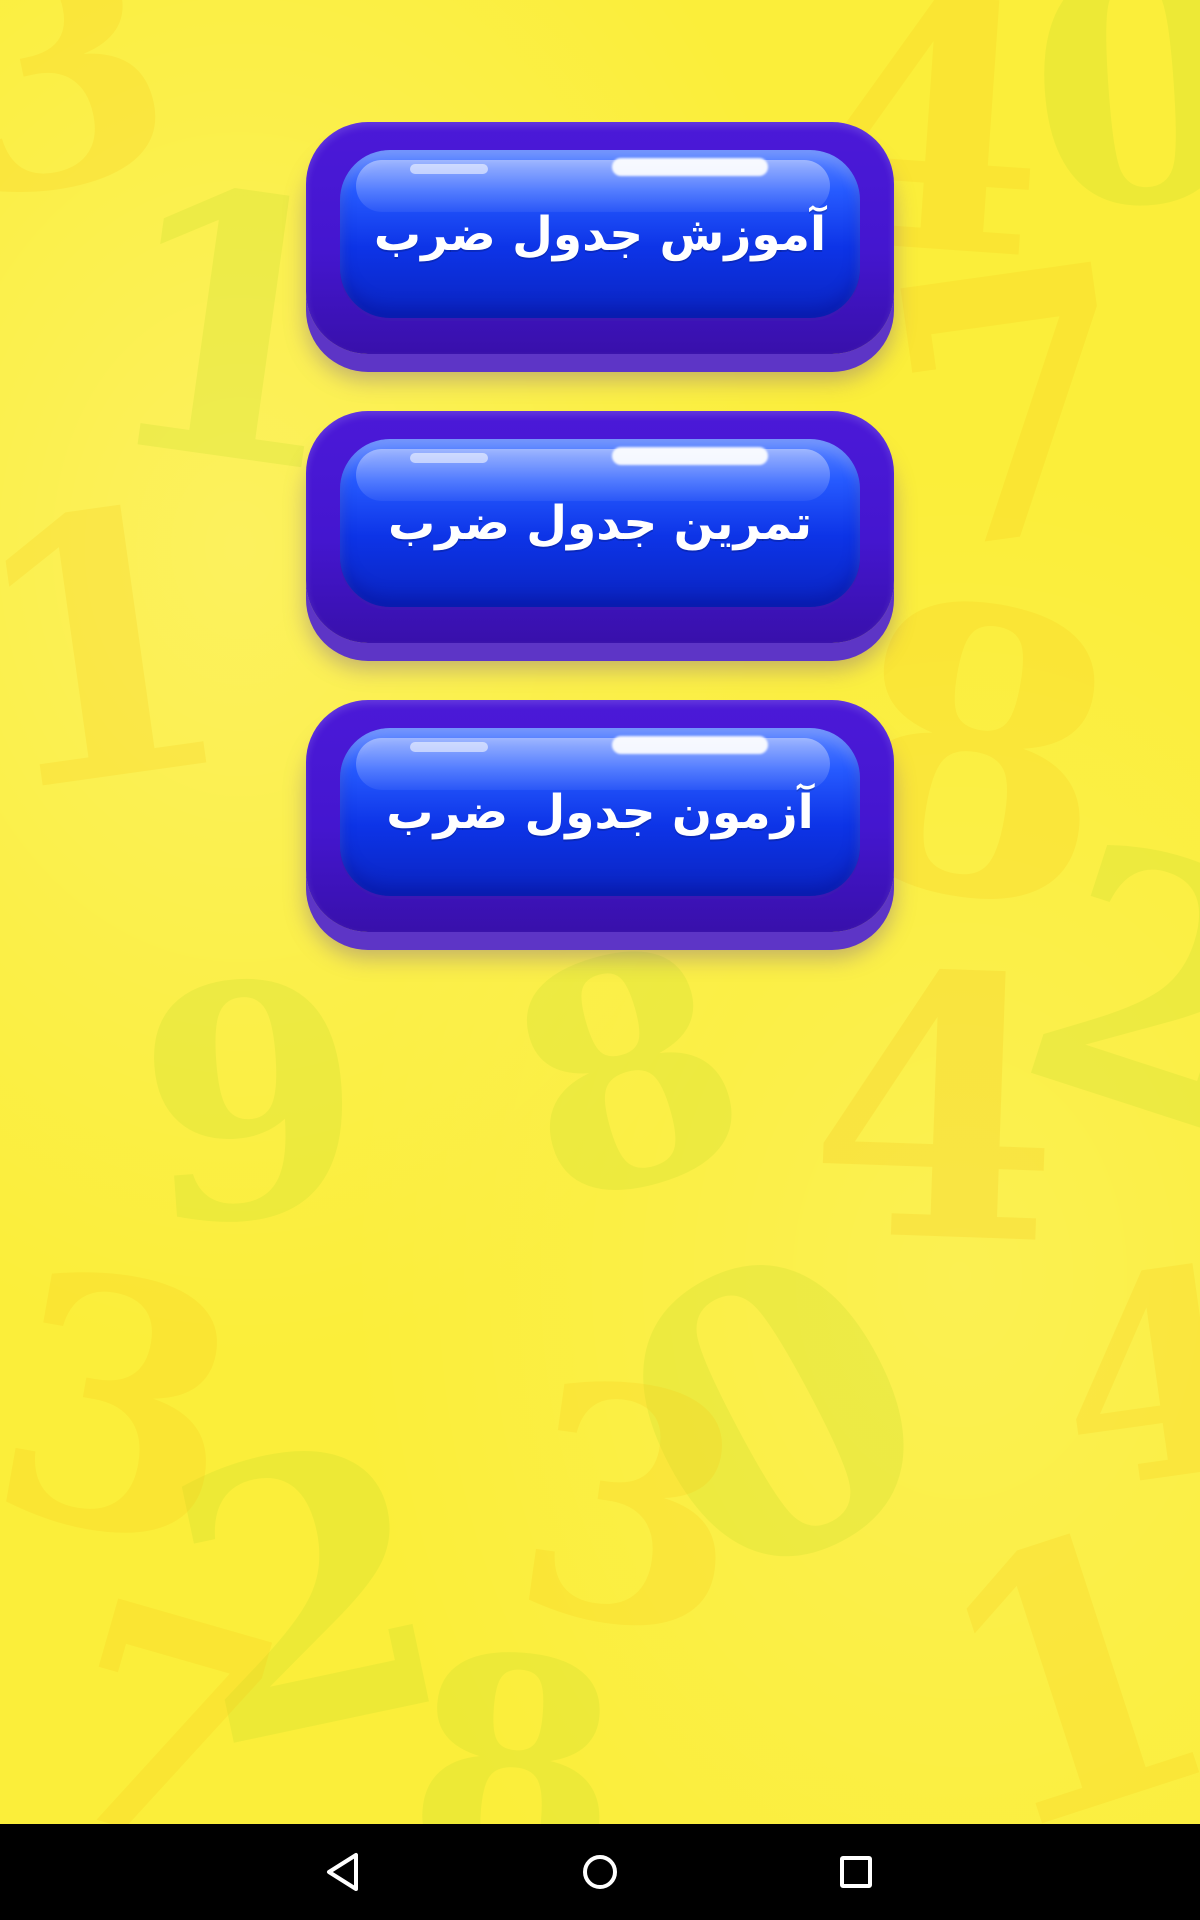 This screenshot has height=1920, width=1200. I want to click on home-button, so click(600, 1872).